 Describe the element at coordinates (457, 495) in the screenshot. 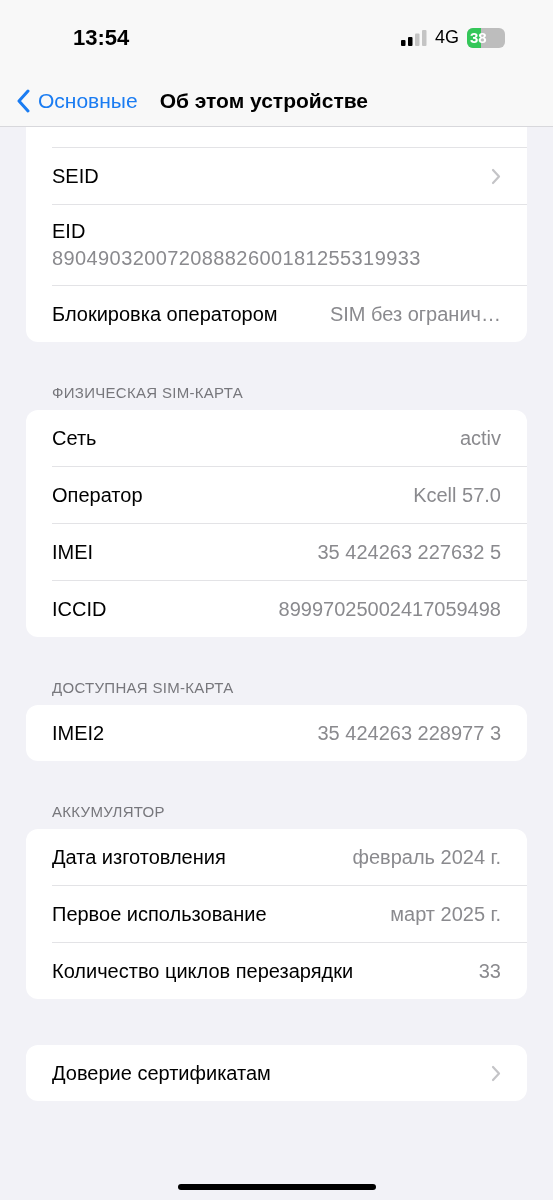

I see `row-value: Kcell 57.0` at that location.